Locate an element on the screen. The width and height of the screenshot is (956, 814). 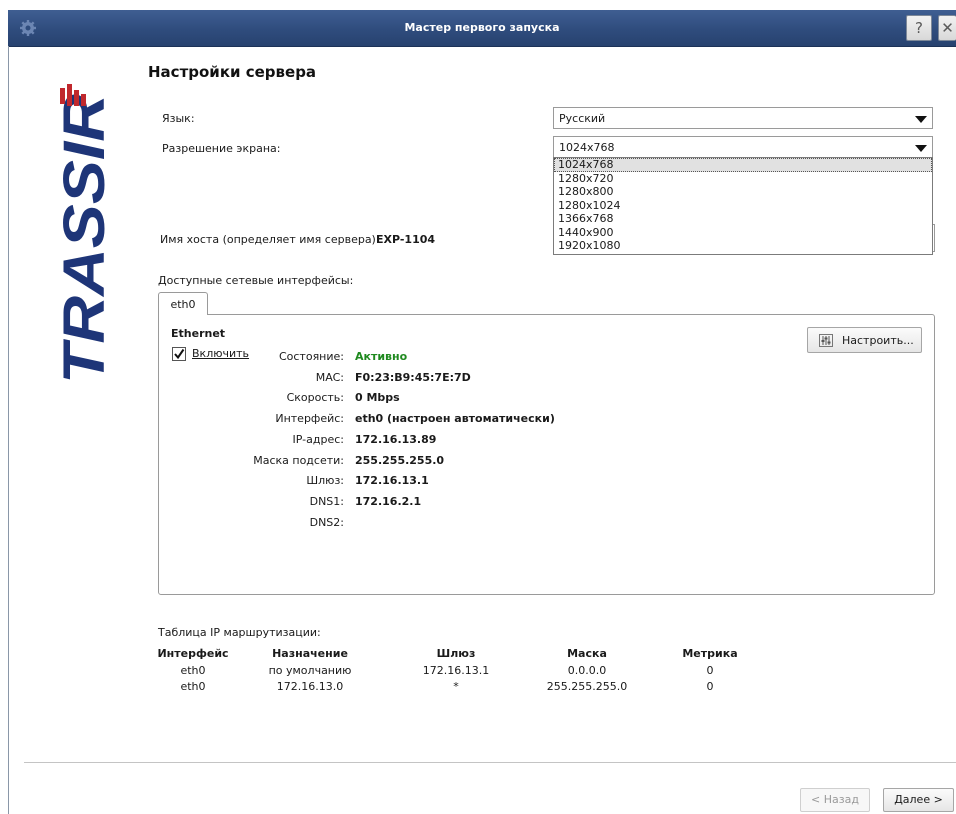
routing-table-title: Таблица IP маршрутизации: is located at coordinates (239, 632).